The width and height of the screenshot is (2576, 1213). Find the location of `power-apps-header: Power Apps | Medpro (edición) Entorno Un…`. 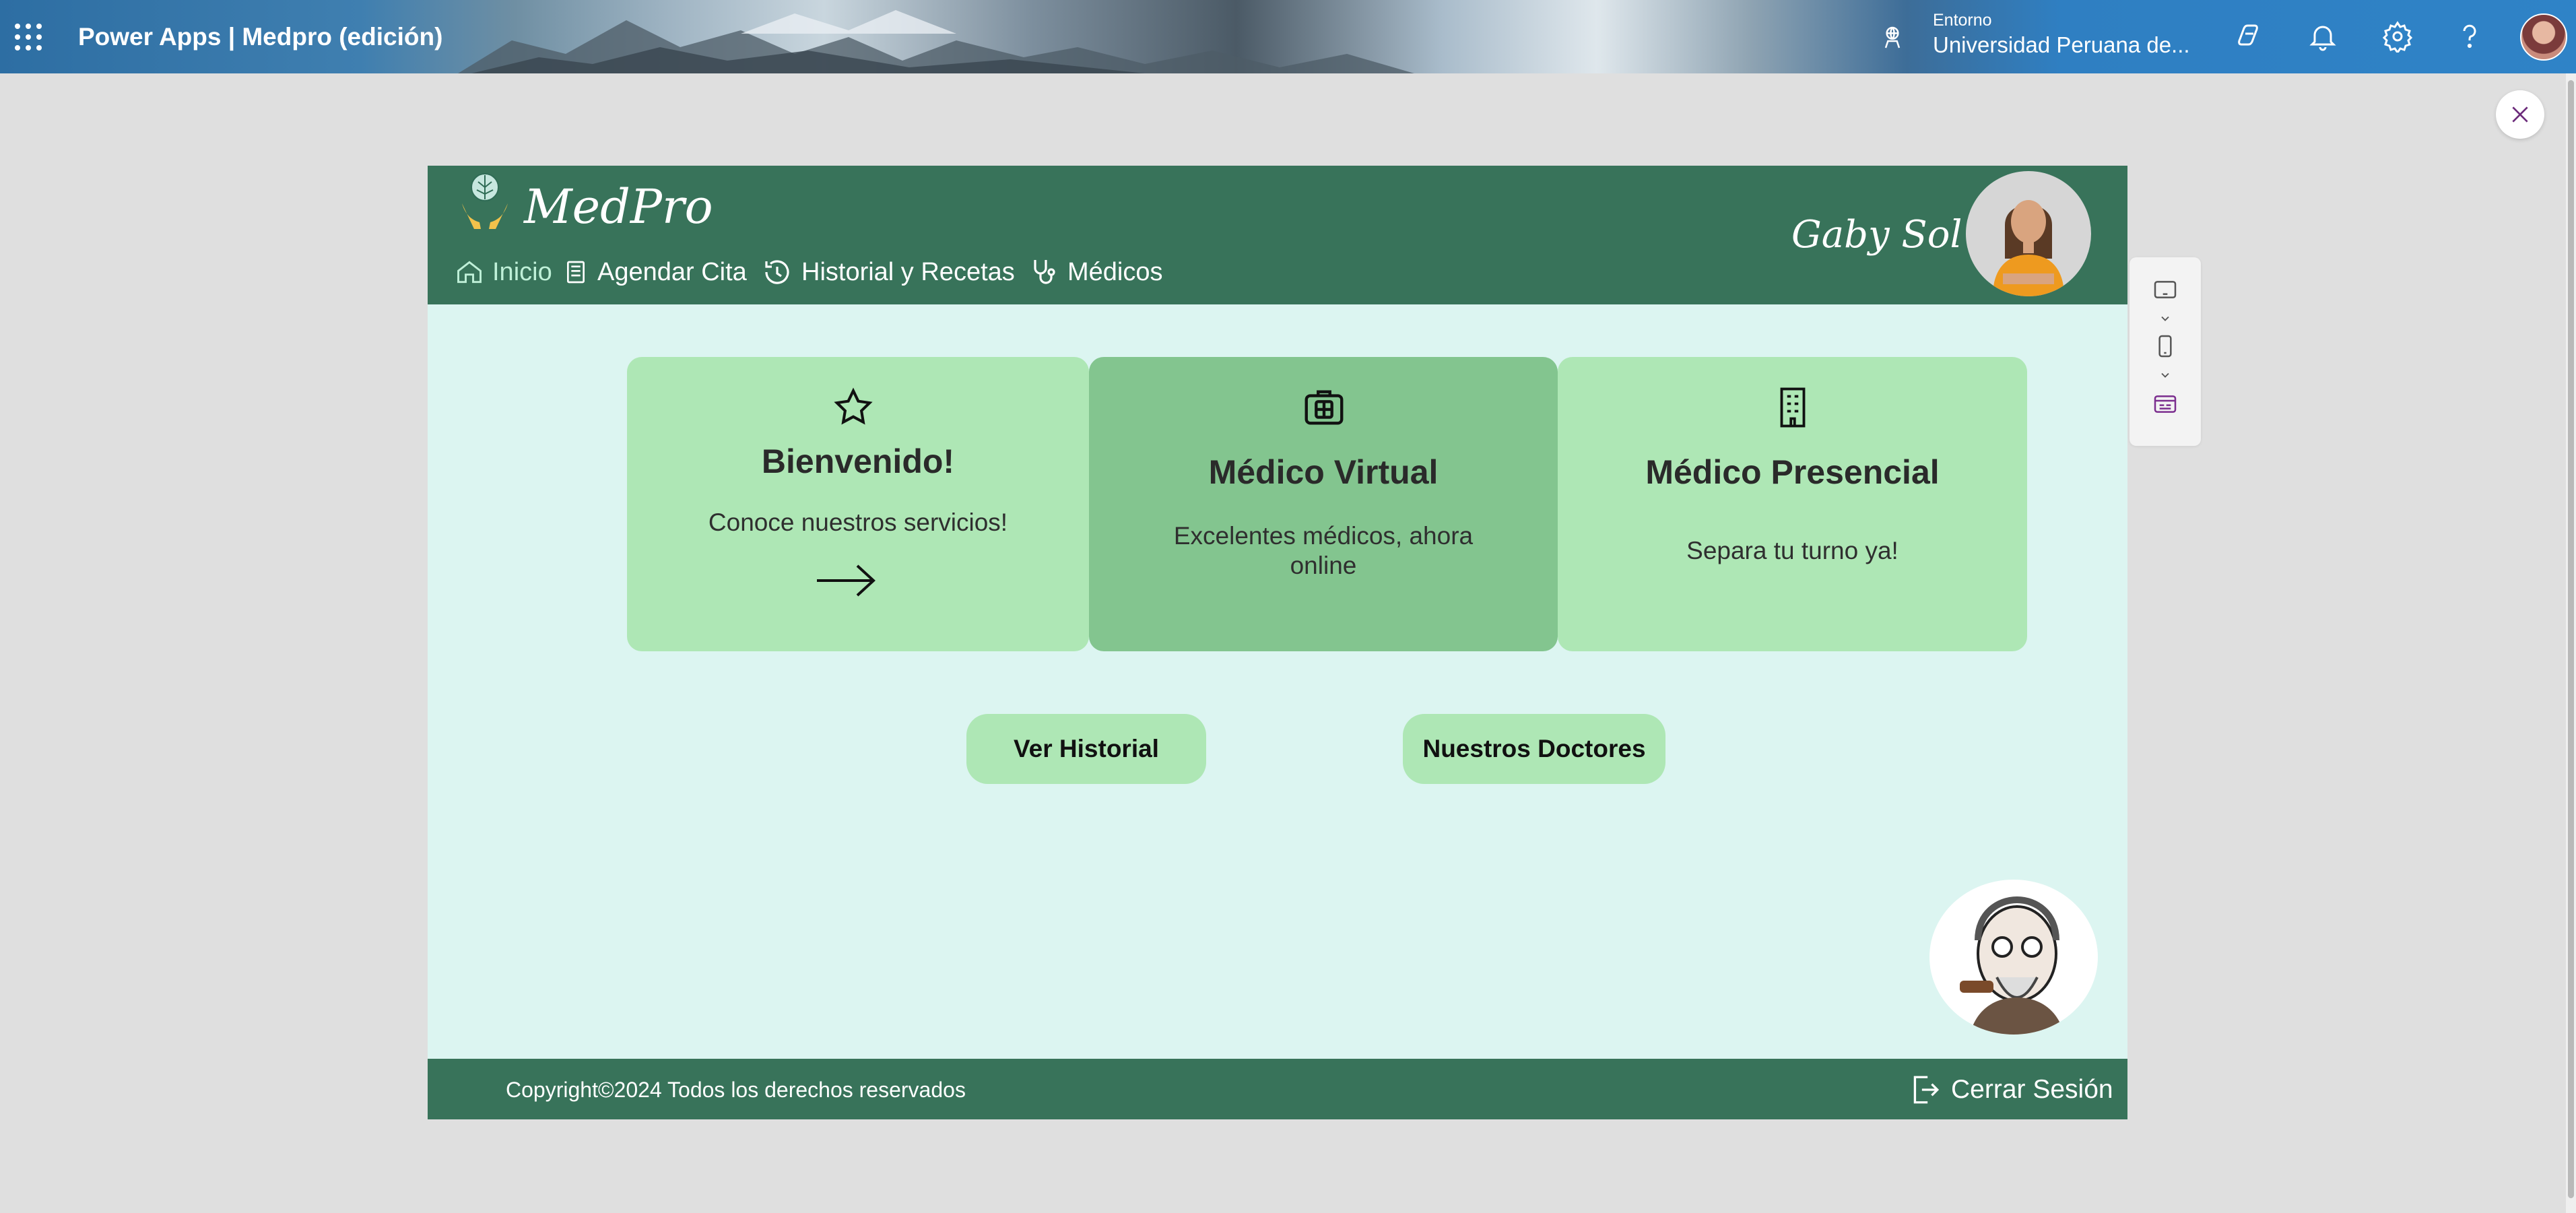

power-apps-header: Power Apps | Medpro (edición) Entorno Un… is located at coordinates (1288, 36).